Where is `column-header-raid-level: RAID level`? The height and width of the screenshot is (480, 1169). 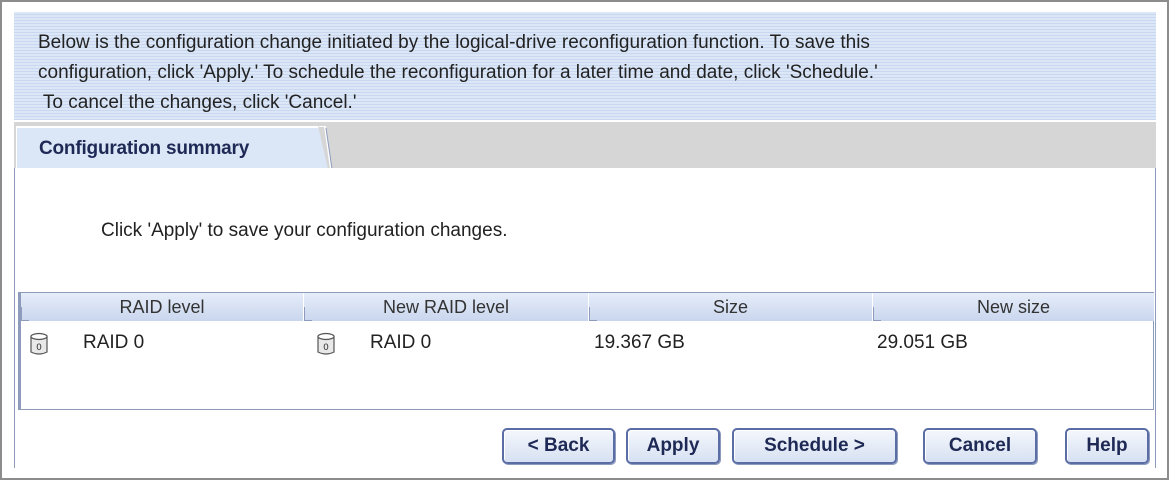
column-header-raid-level: RAID level is located at coordinates (162, 307).